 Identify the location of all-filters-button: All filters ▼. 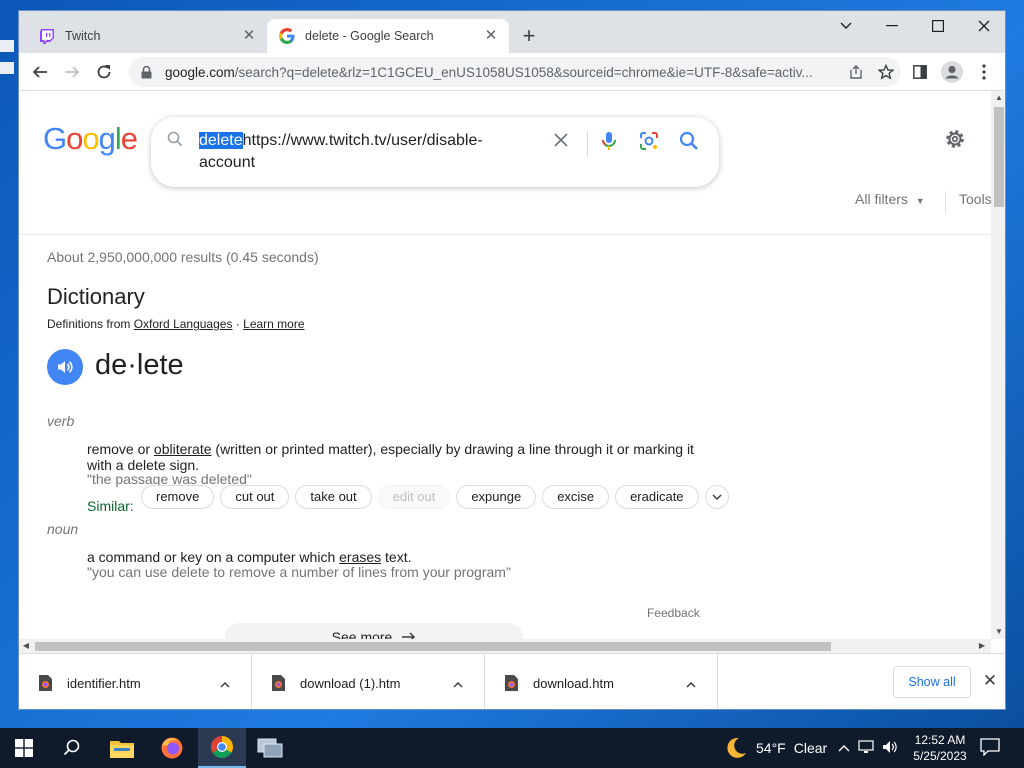
(890, 199).